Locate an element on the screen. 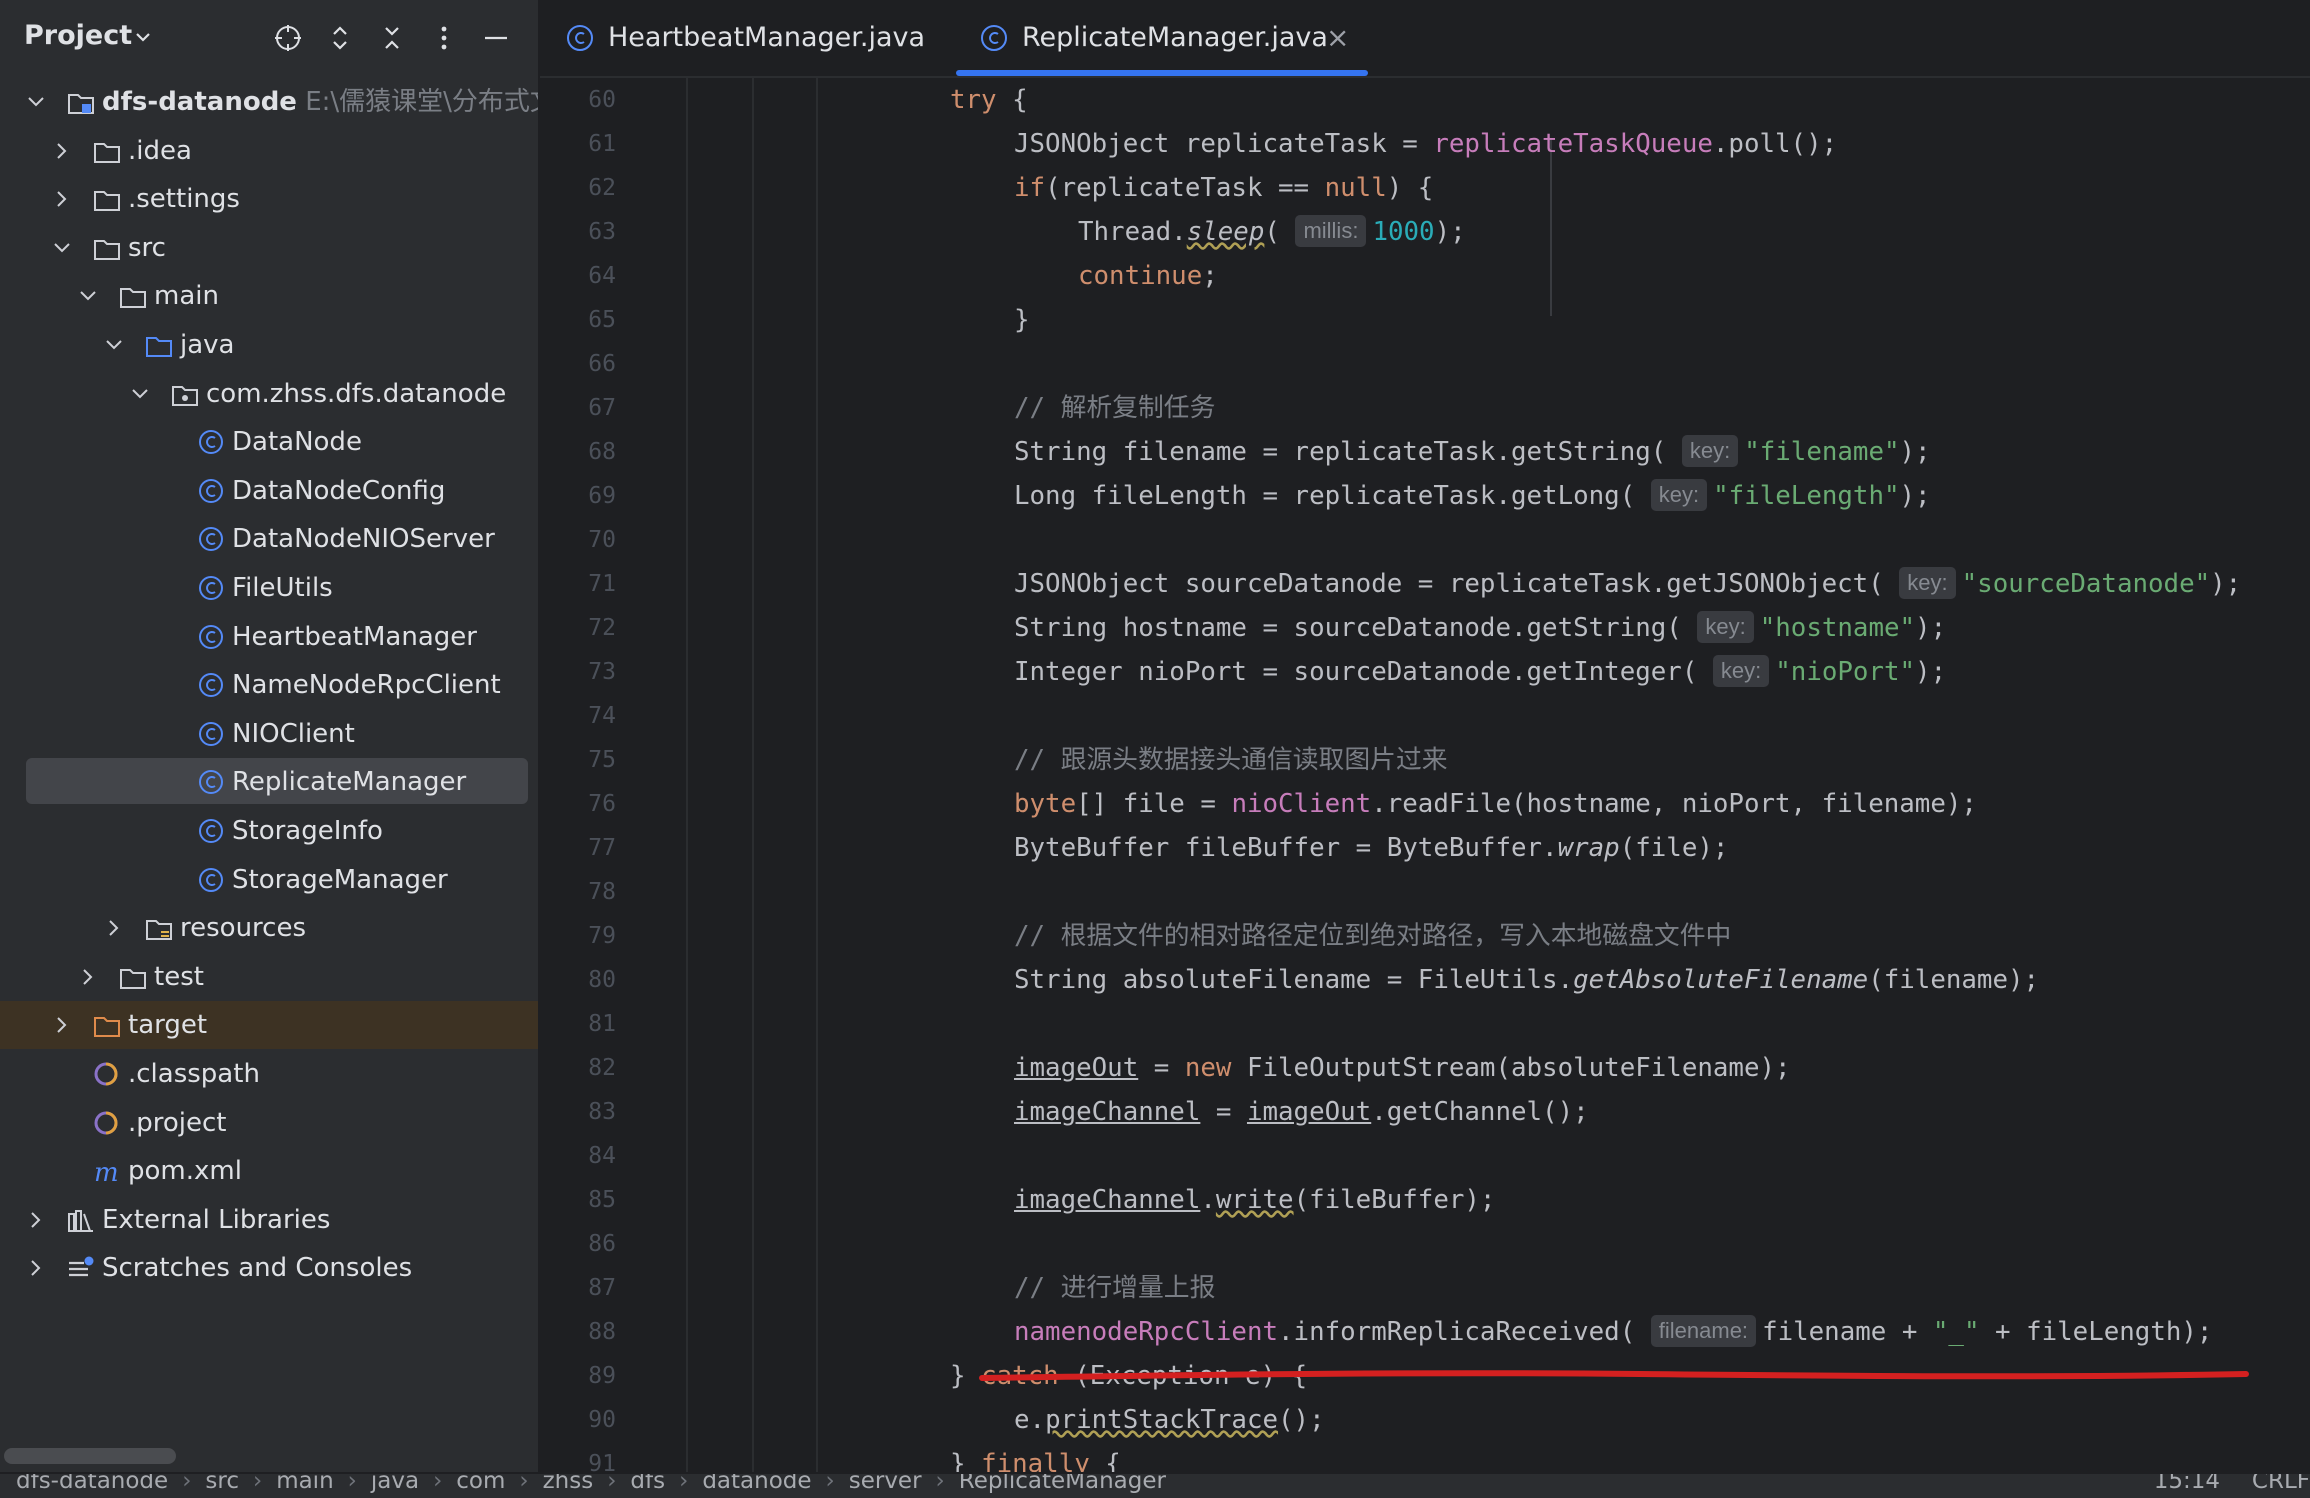 The height and width of the screenshot is (1498, 2310). code-line: if(replicateTask == null) { is located at coordinates (1223, 188).